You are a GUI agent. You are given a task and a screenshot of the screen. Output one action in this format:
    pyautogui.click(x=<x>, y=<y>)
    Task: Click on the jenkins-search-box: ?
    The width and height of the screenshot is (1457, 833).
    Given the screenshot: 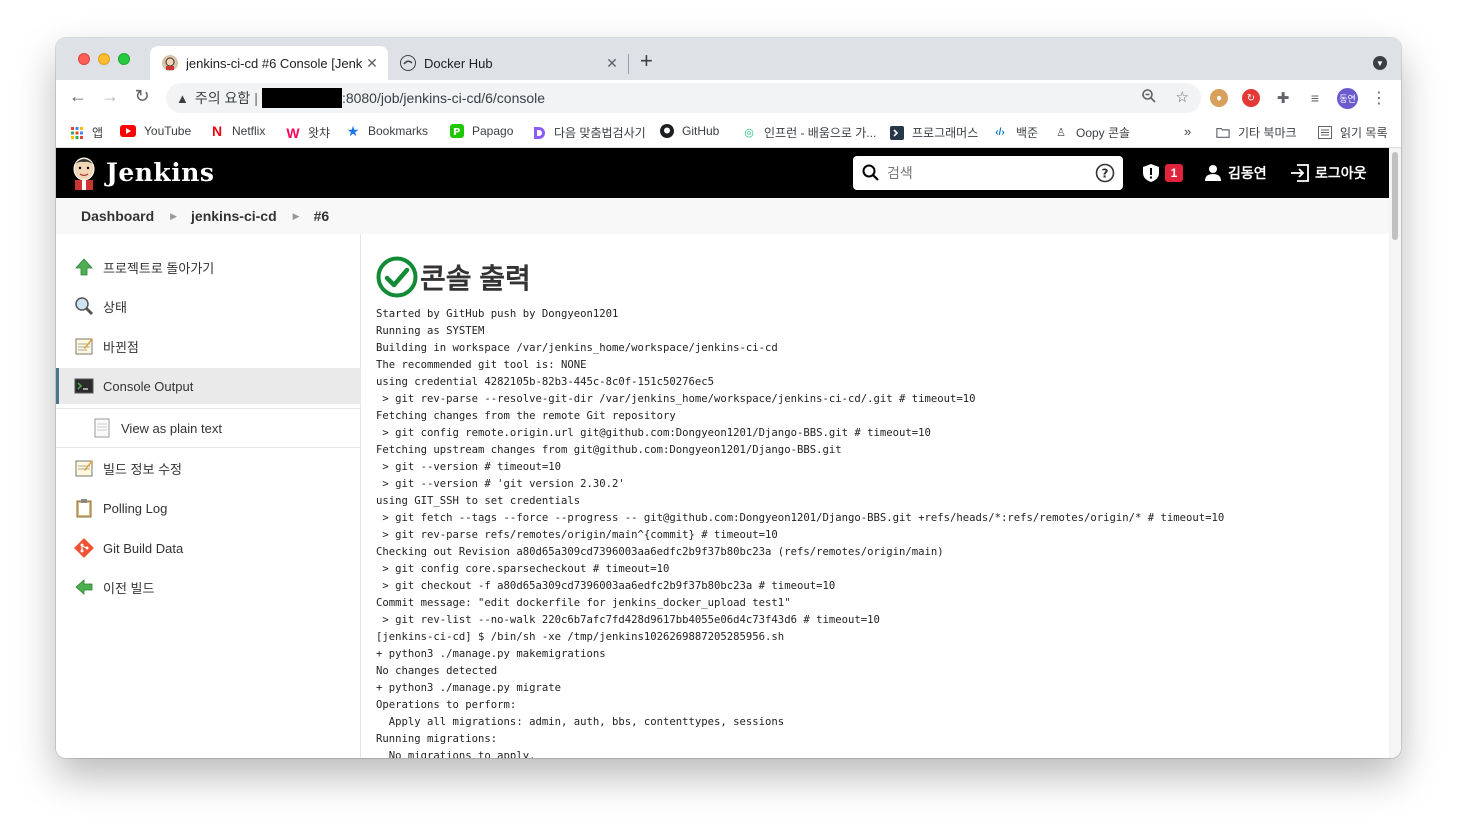 What is the action you would take?
    pyautogui.click(x=988, y=173)
    